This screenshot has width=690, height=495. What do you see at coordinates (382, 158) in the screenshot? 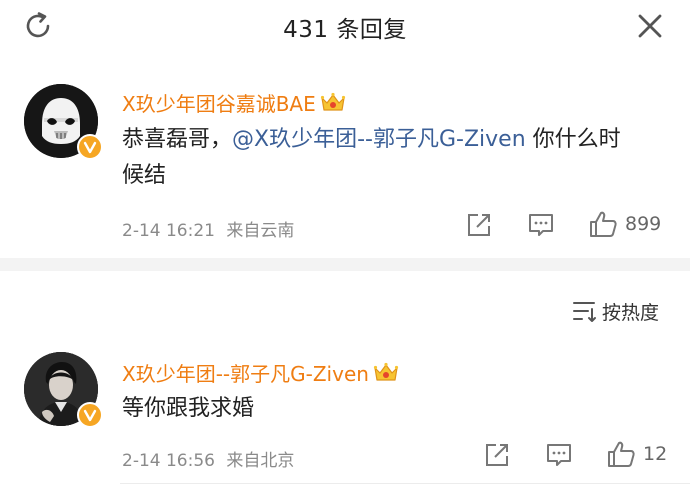
I see `comment-text: 恭喜磊哥，@X玖少年团--郭子凡G-Ziven 你什么时候结` at bounding box center [382, 158].